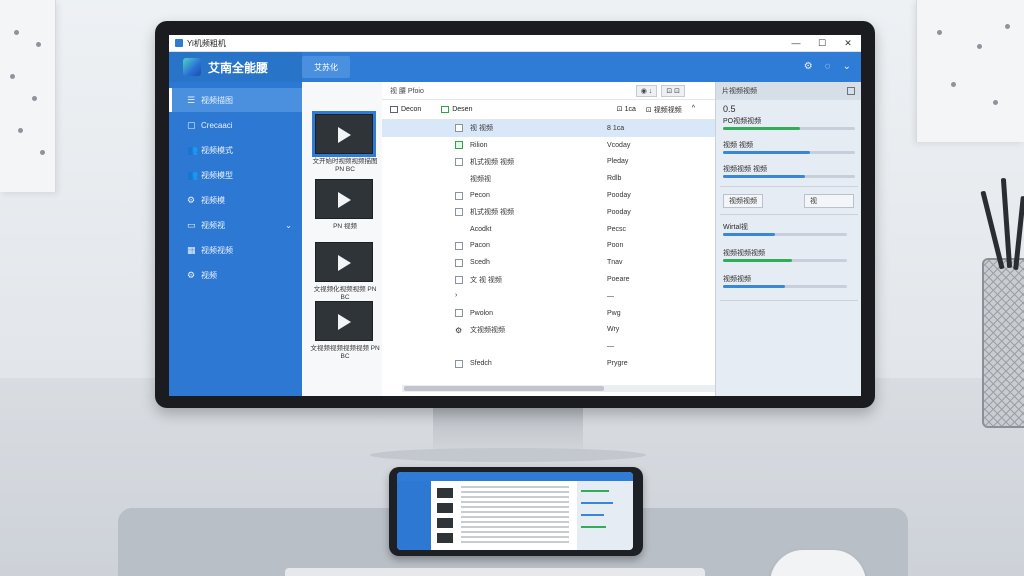  Describe the element at coordinates (345, 165) in the screenshot. I see `thumbnail-caption: 文开始时视频视频描图 PN BC` at that location.